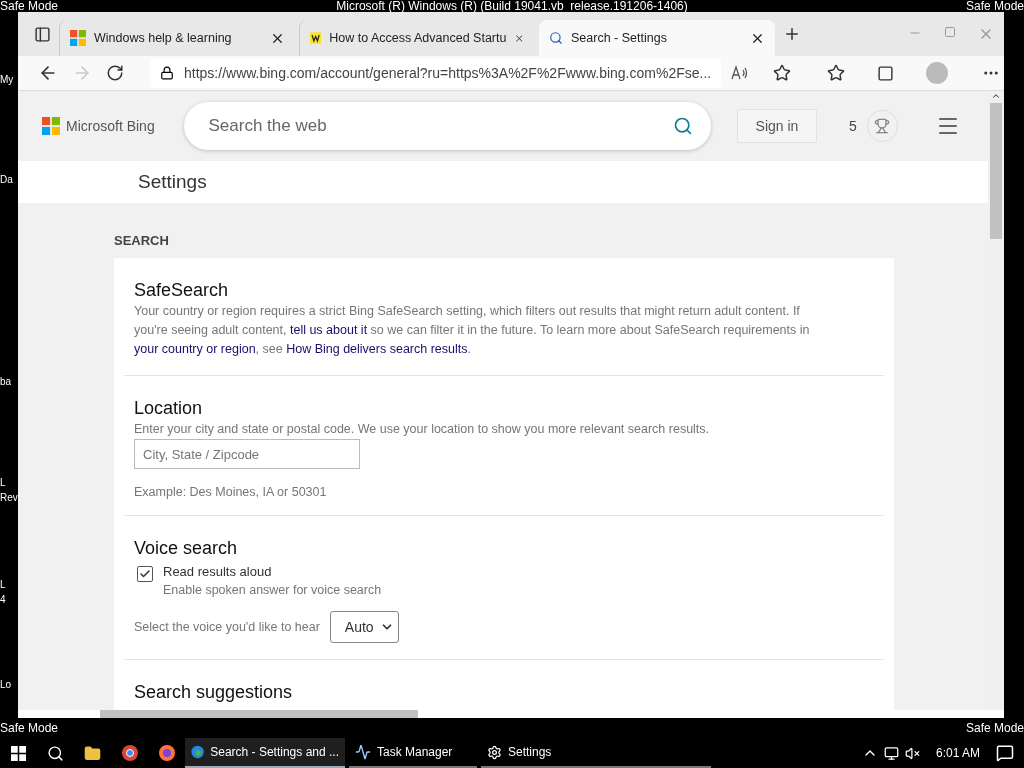 Image resolution: width=1024 pixels, height=768 pixels. I want to click on text-link: your country or region, so click(195, 349).